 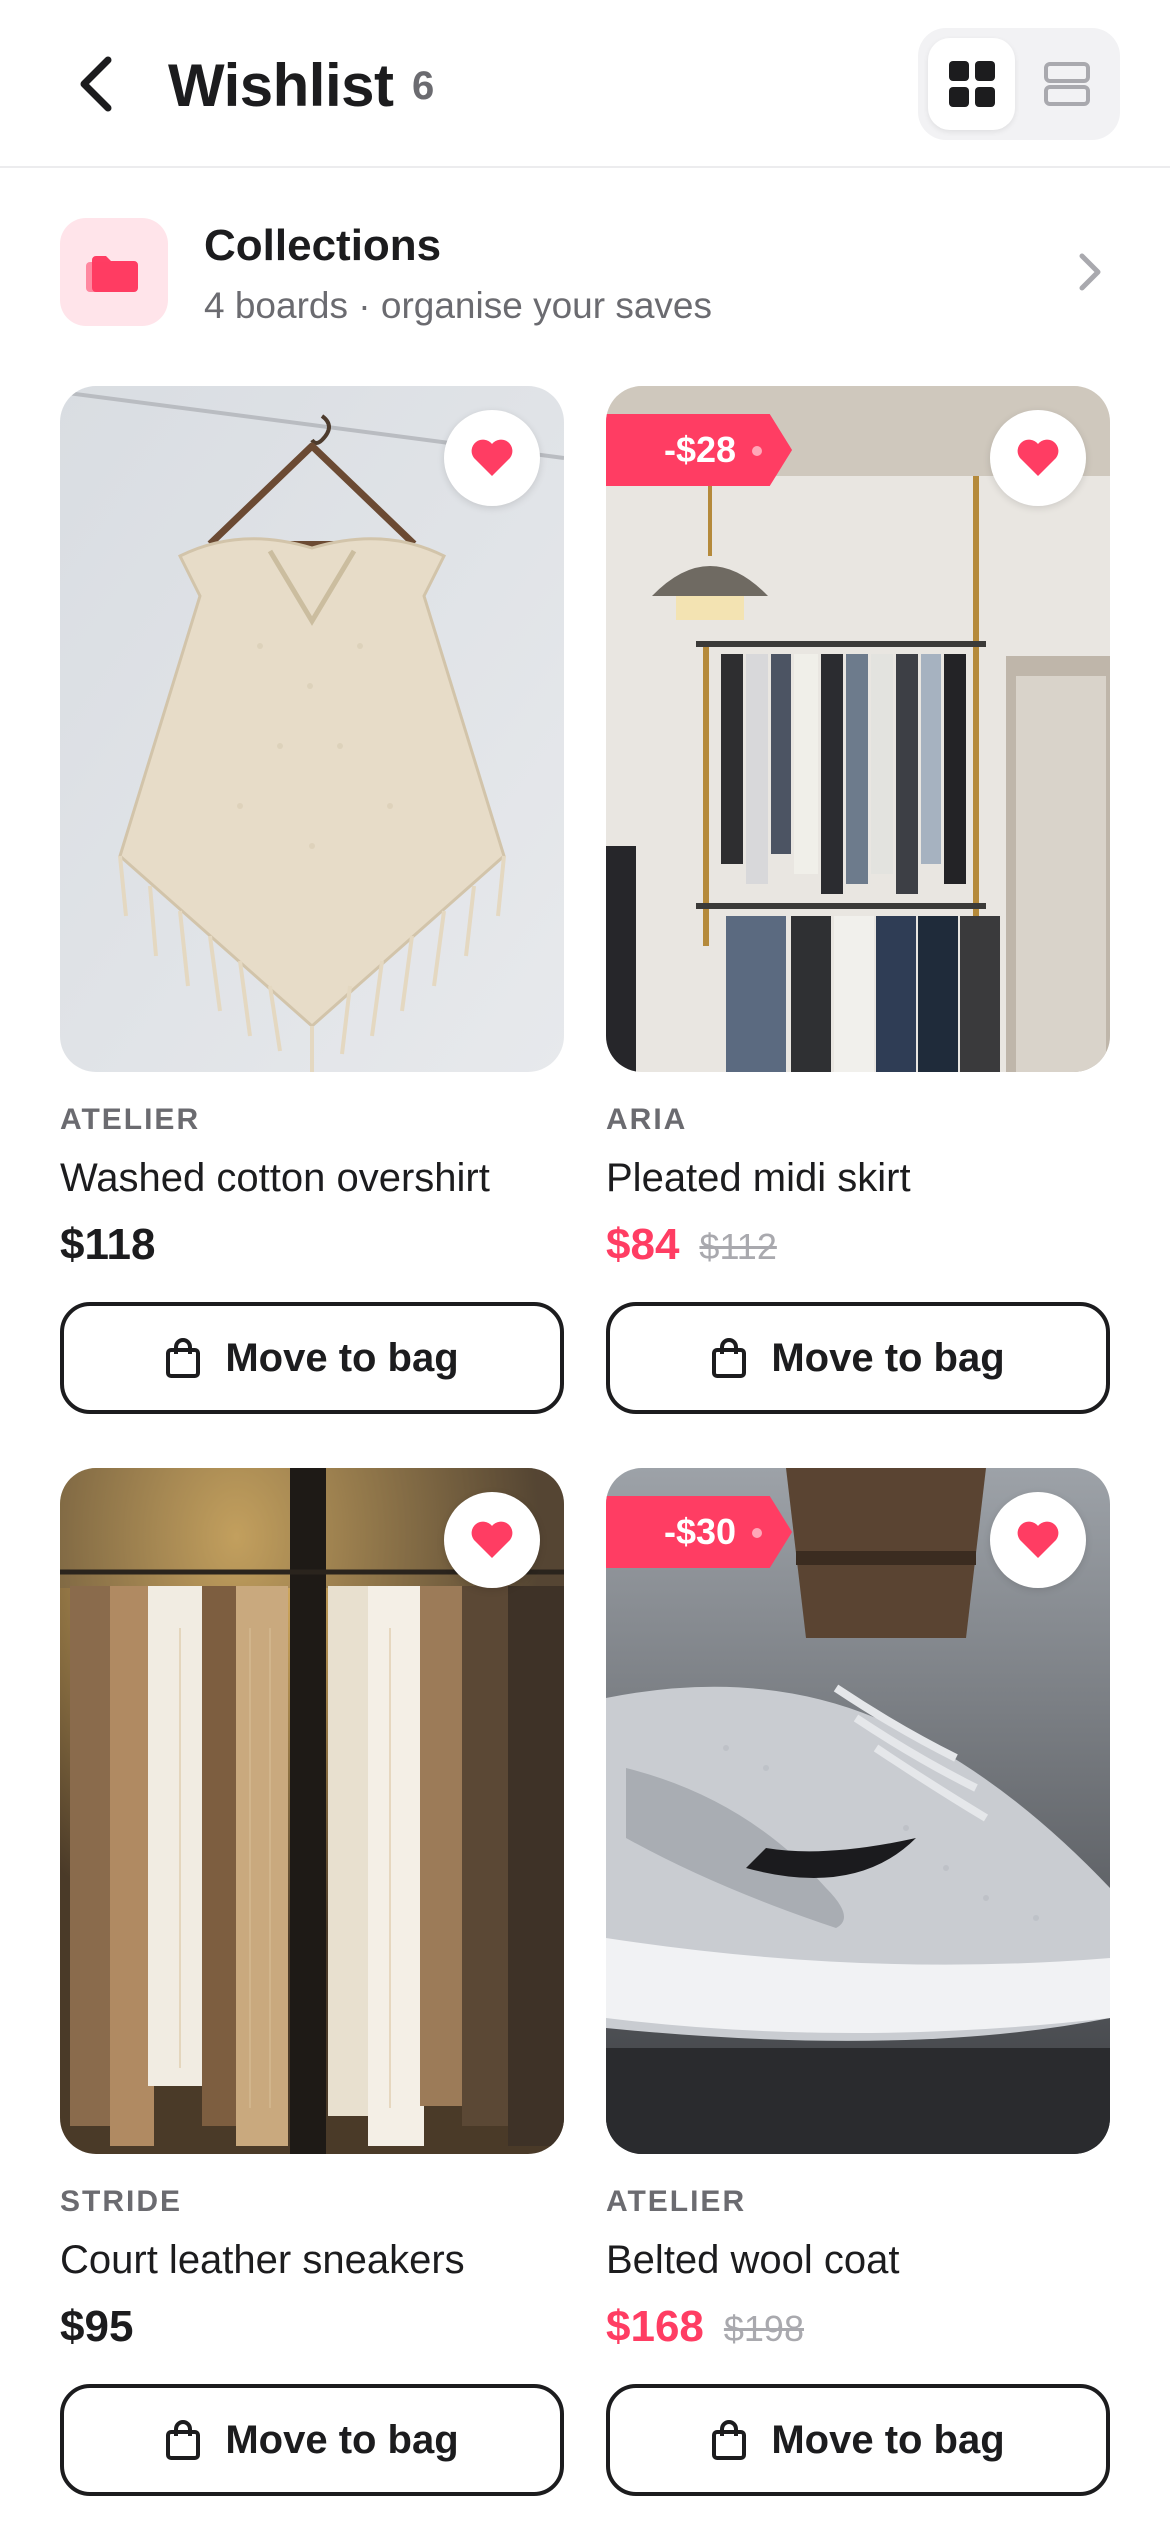 I want to click on back-button, so click(x=96, y=84).